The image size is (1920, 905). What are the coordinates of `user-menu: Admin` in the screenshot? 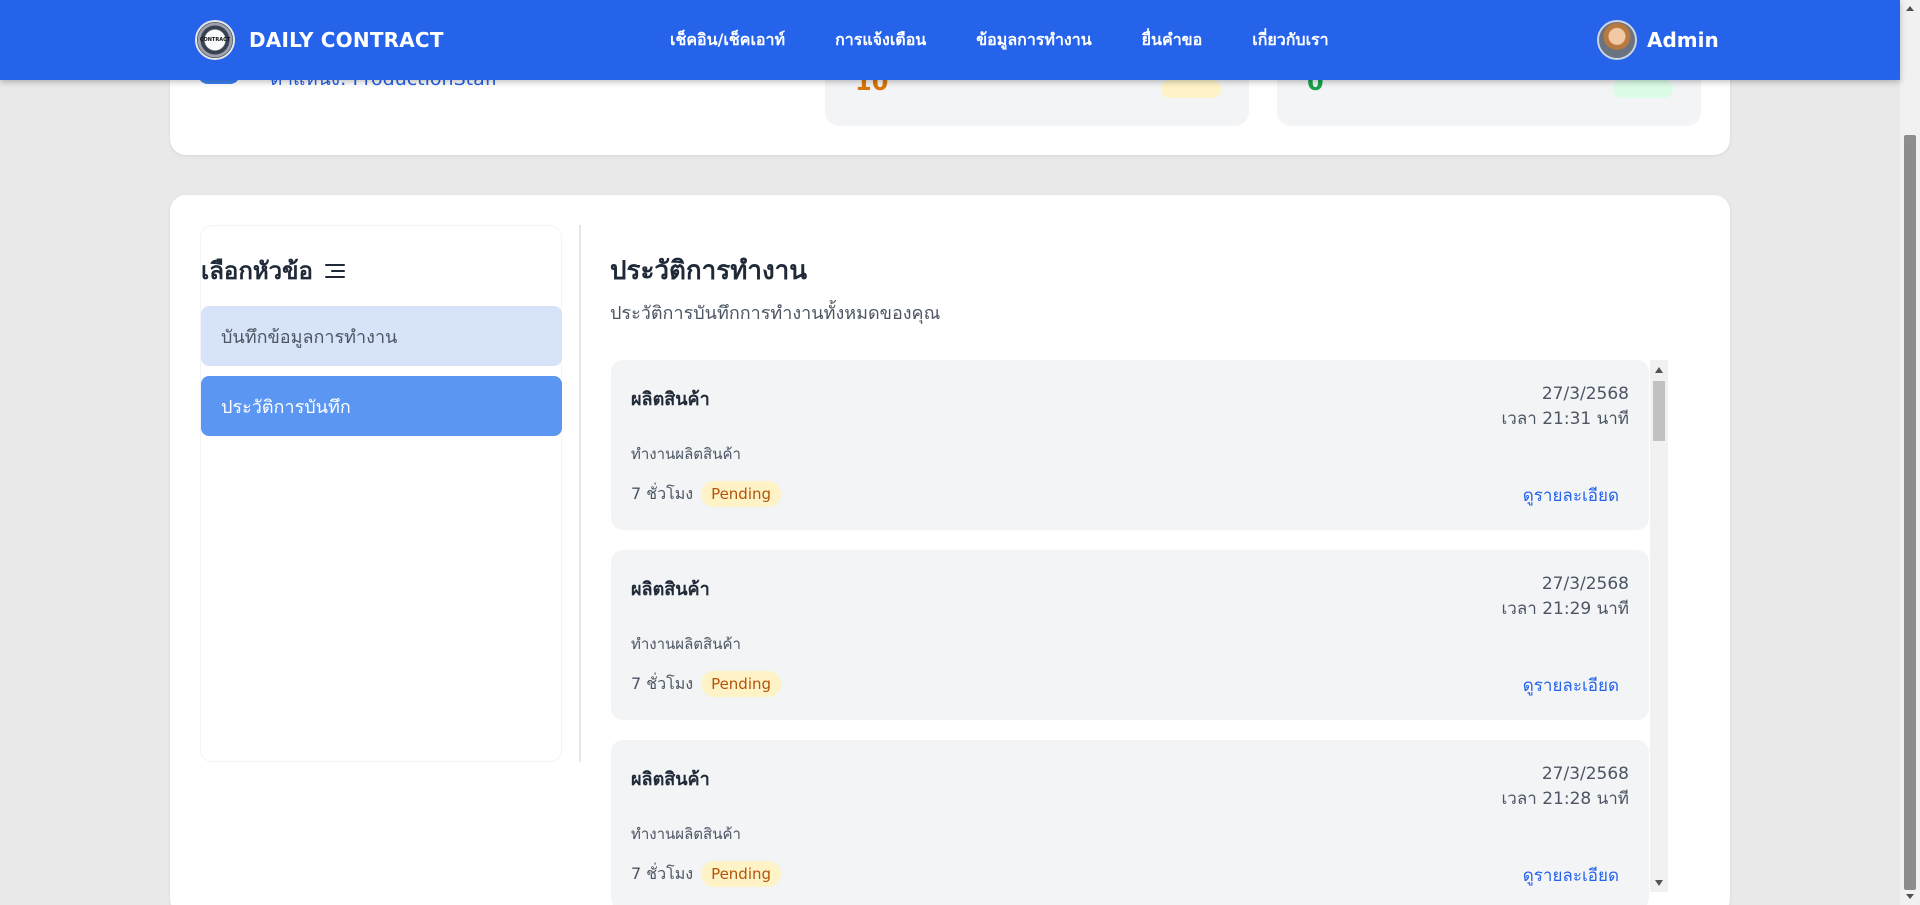 It's located at (1658, 40).